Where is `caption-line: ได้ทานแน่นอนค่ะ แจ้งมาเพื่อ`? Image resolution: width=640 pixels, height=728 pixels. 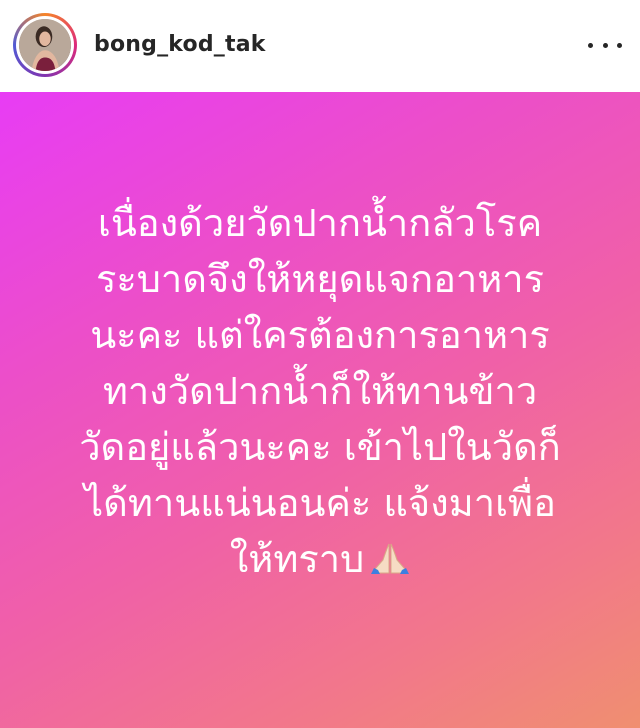
caption-line: ได้ทานแน่นอนค่ะ แจ้งมาเพื่อ is located at coordinates (320, 503).